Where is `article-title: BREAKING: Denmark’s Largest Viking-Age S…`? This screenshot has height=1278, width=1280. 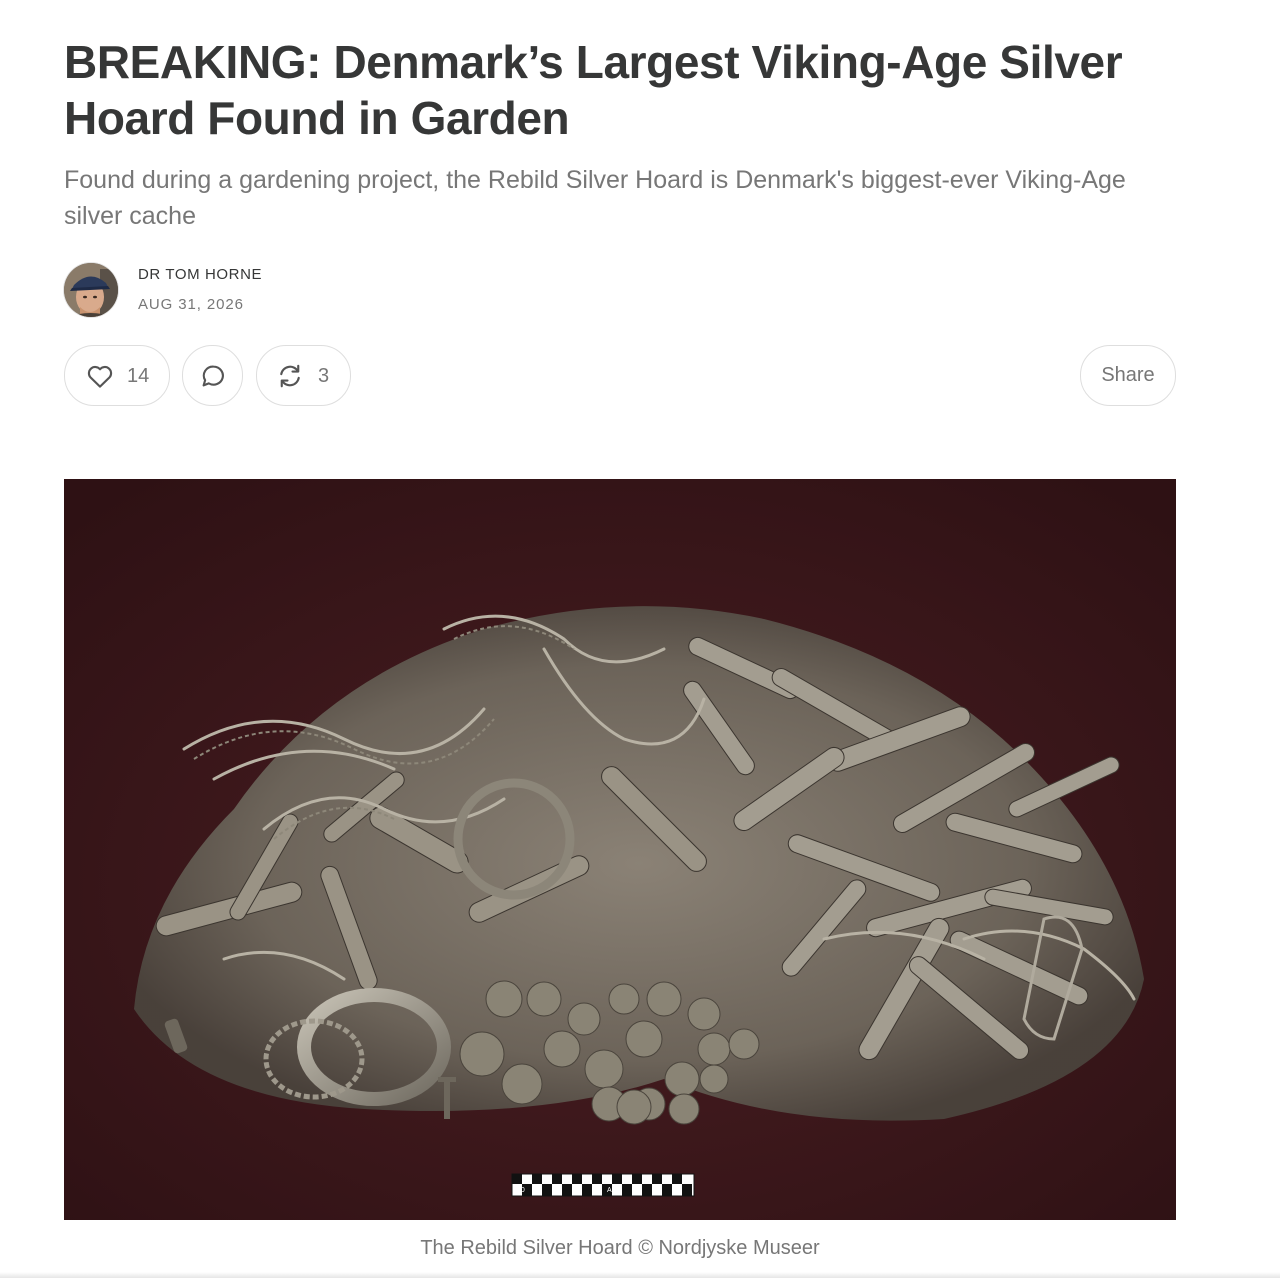
article-title: BREAKING: Denmark’s Largest Viking-Age S… is located at coordinates (593, 90).